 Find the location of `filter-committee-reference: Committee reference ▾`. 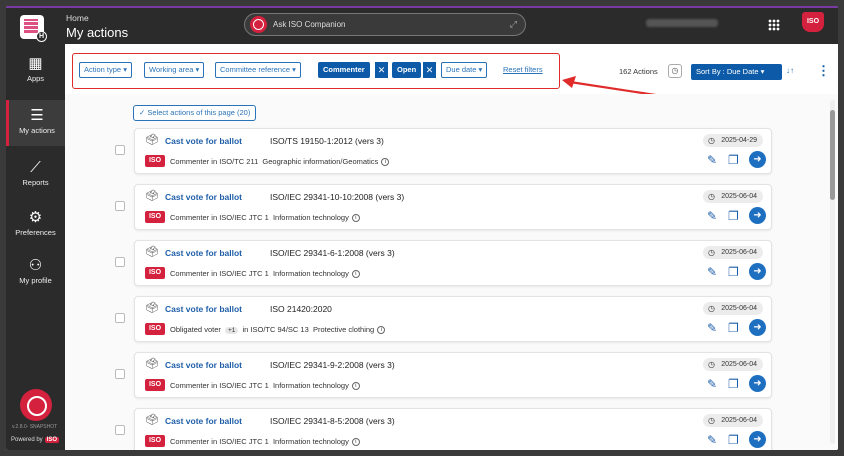

filter-committee-reference: Committee reference ▾ is located at coordinates (258, 70).